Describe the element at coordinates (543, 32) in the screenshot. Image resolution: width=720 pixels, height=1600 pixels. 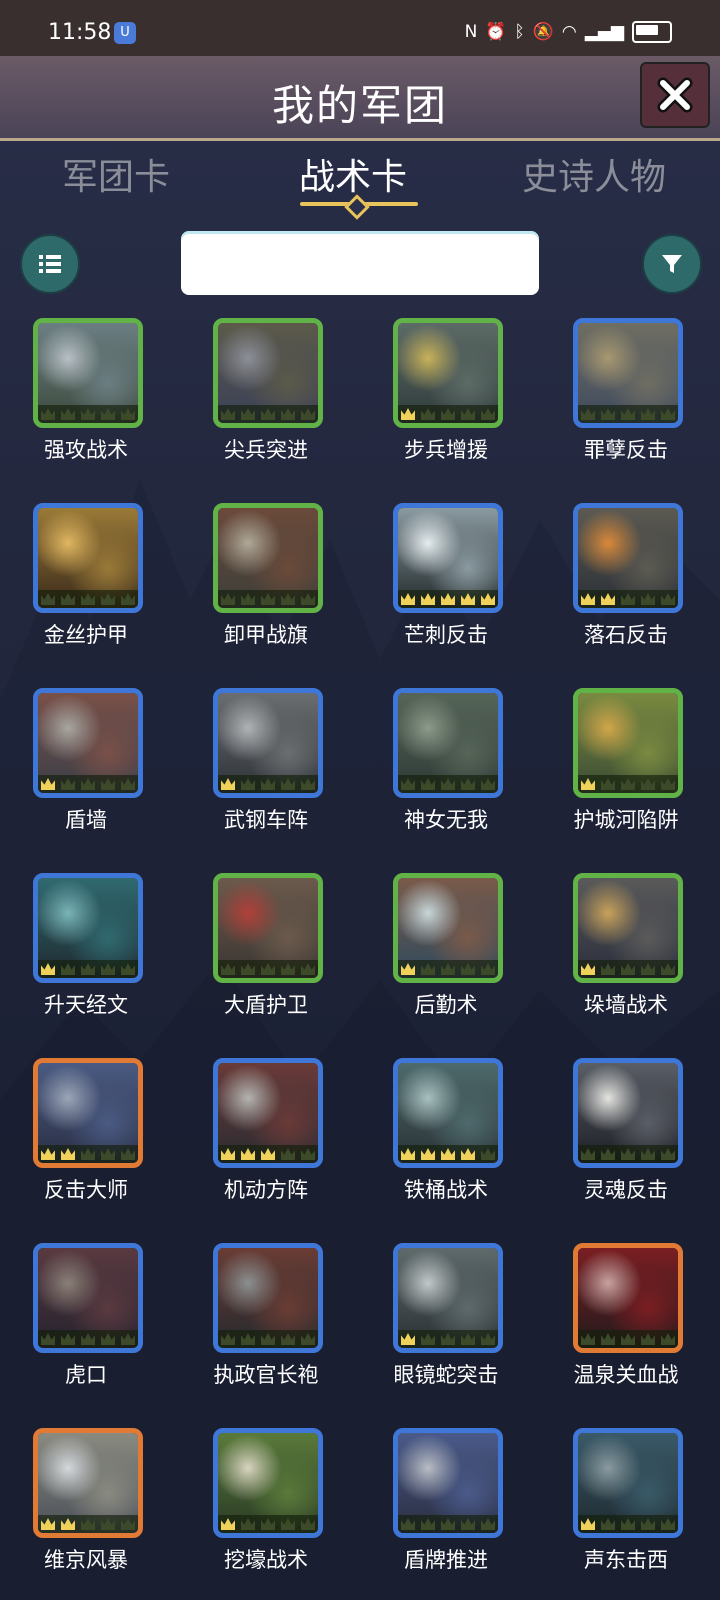
I see `mute-icon: 🔕` at that location.